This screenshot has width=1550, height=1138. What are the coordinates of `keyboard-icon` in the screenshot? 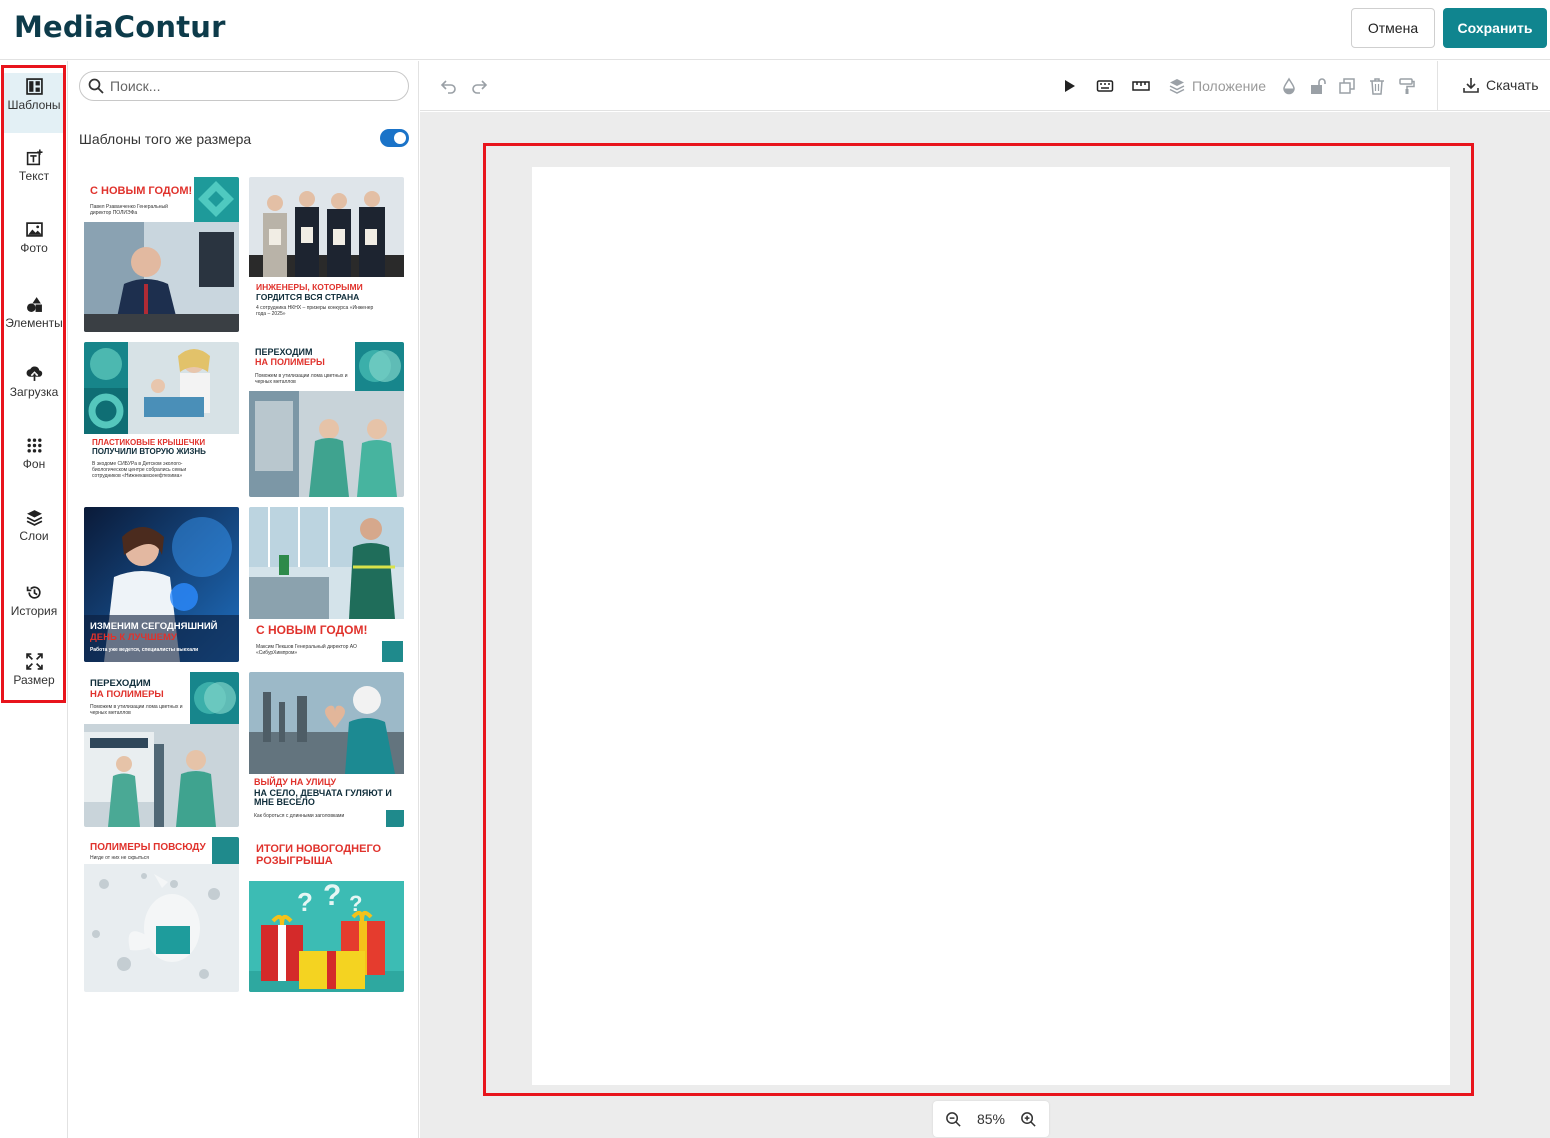 It's located at (1105, 86).